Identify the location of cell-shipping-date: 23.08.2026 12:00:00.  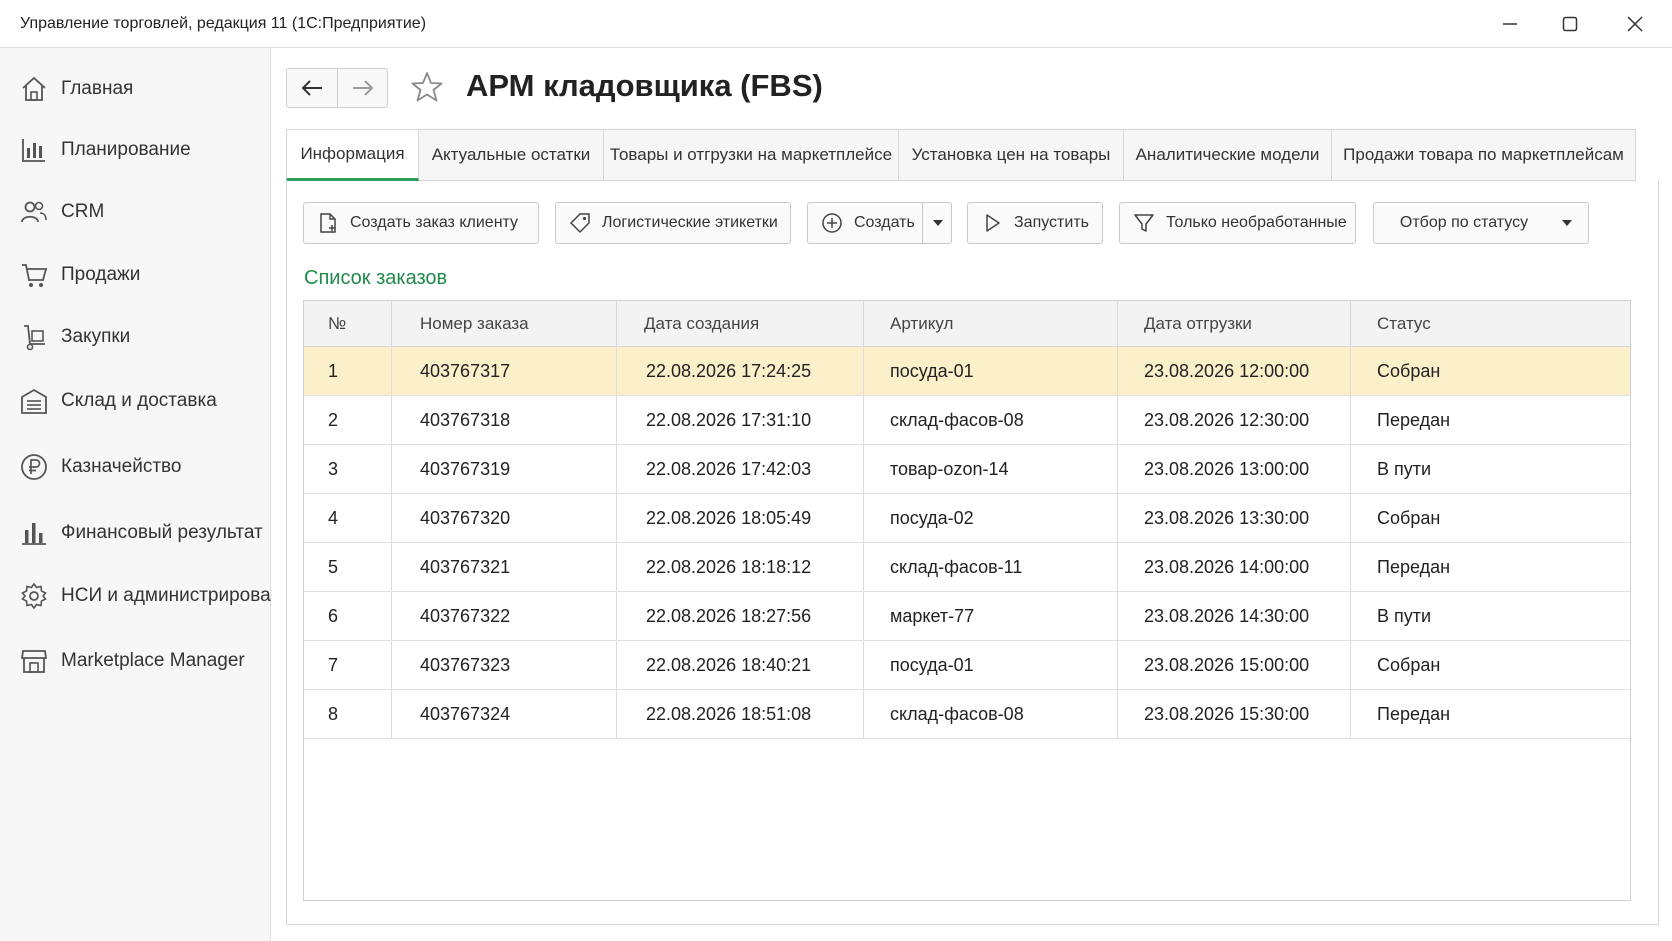
(1234, 371).